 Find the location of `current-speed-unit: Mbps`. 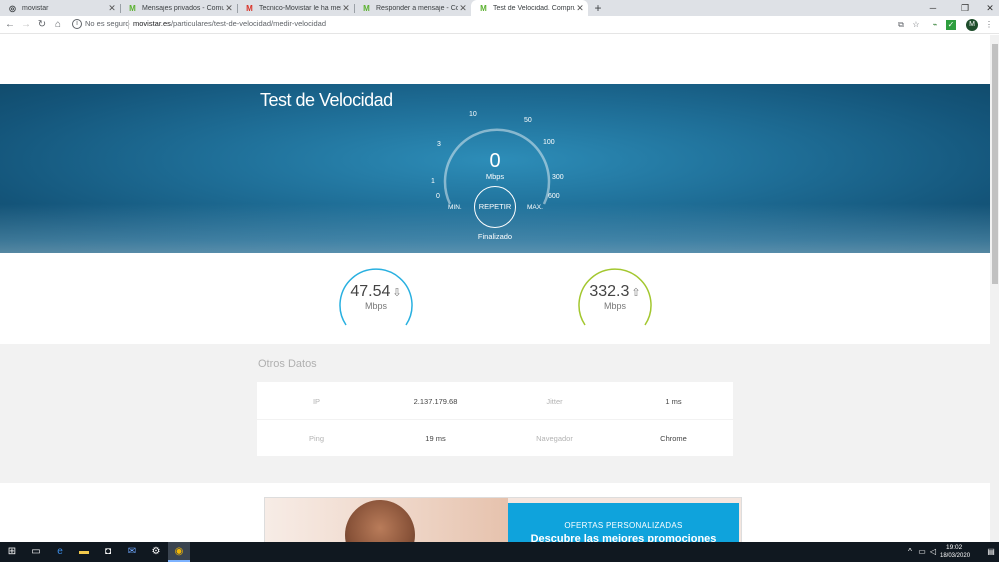

current-speed-unit: Mbps is located at coordinates (495, 176).